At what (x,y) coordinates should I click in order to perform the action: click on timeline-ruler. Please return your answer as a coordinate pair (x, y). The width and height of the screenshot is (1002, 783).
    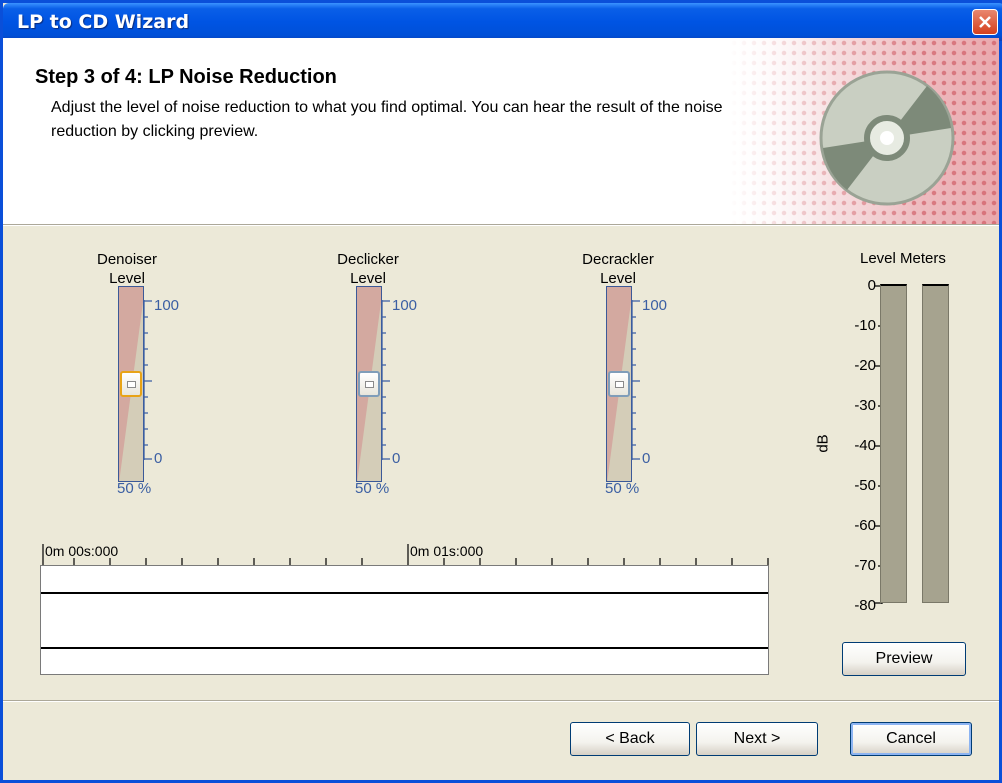
    Looking at the image, I should click on (405, 554).